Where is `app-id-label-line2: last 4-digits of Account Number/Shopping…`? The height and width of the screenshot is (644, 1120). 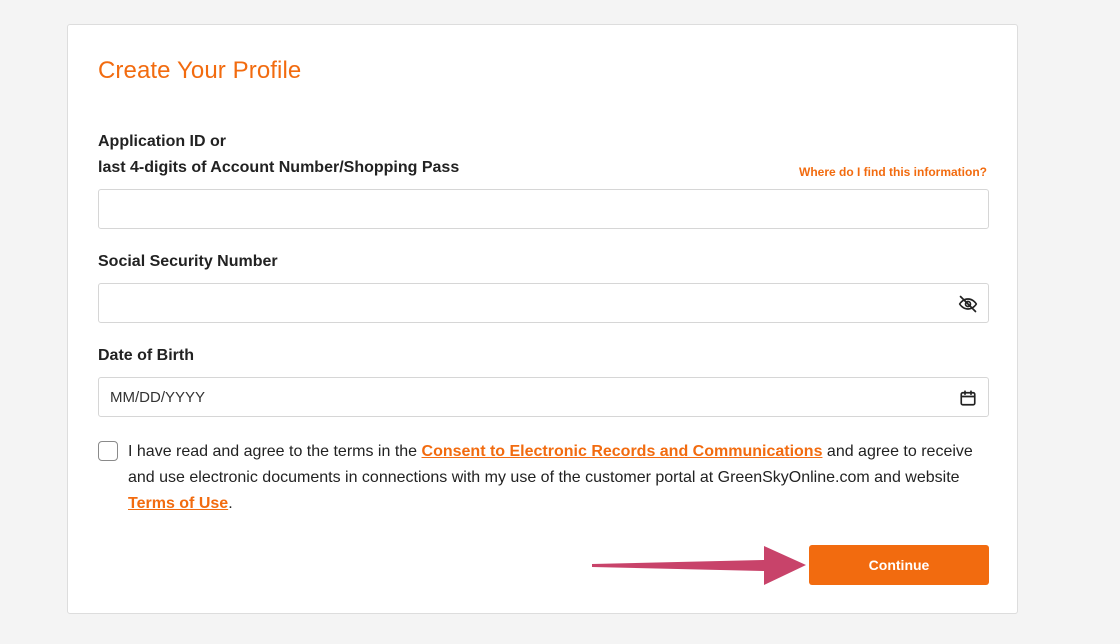 app-id-label-line2: last 4-digits of Account Number/Shopping… is located at coordinates (279, 167).